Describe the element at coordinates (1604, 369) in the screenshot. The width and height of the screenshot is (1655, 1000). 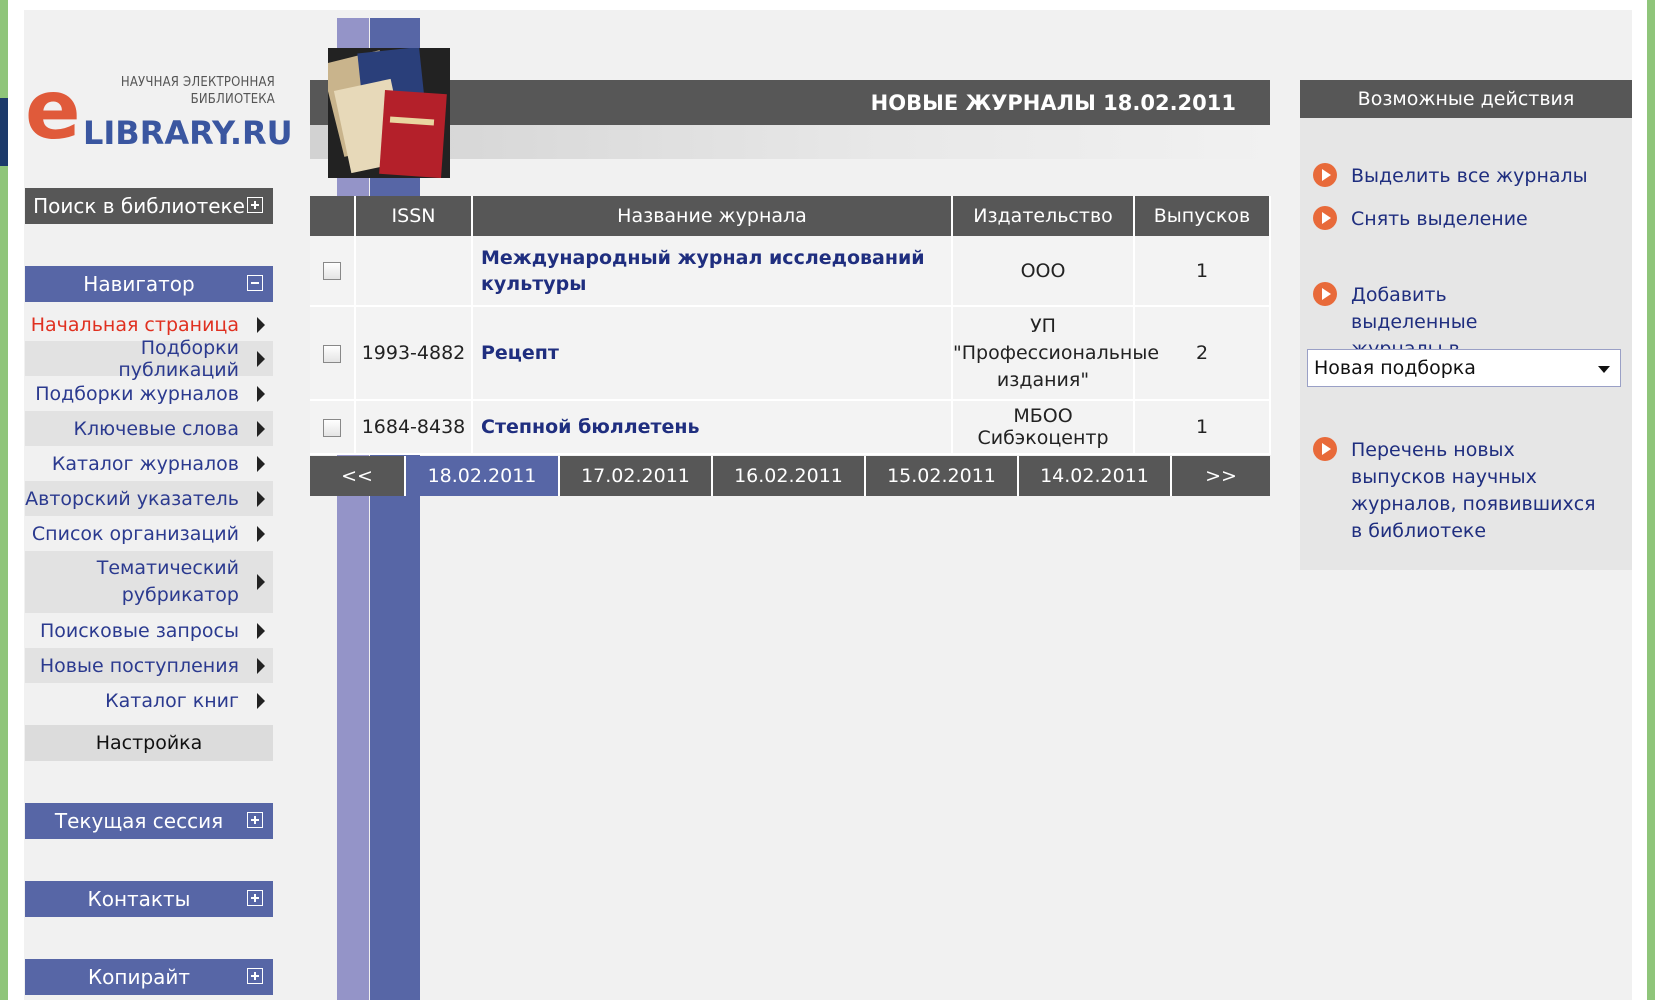
I see `chevron-down-icon` at that location.